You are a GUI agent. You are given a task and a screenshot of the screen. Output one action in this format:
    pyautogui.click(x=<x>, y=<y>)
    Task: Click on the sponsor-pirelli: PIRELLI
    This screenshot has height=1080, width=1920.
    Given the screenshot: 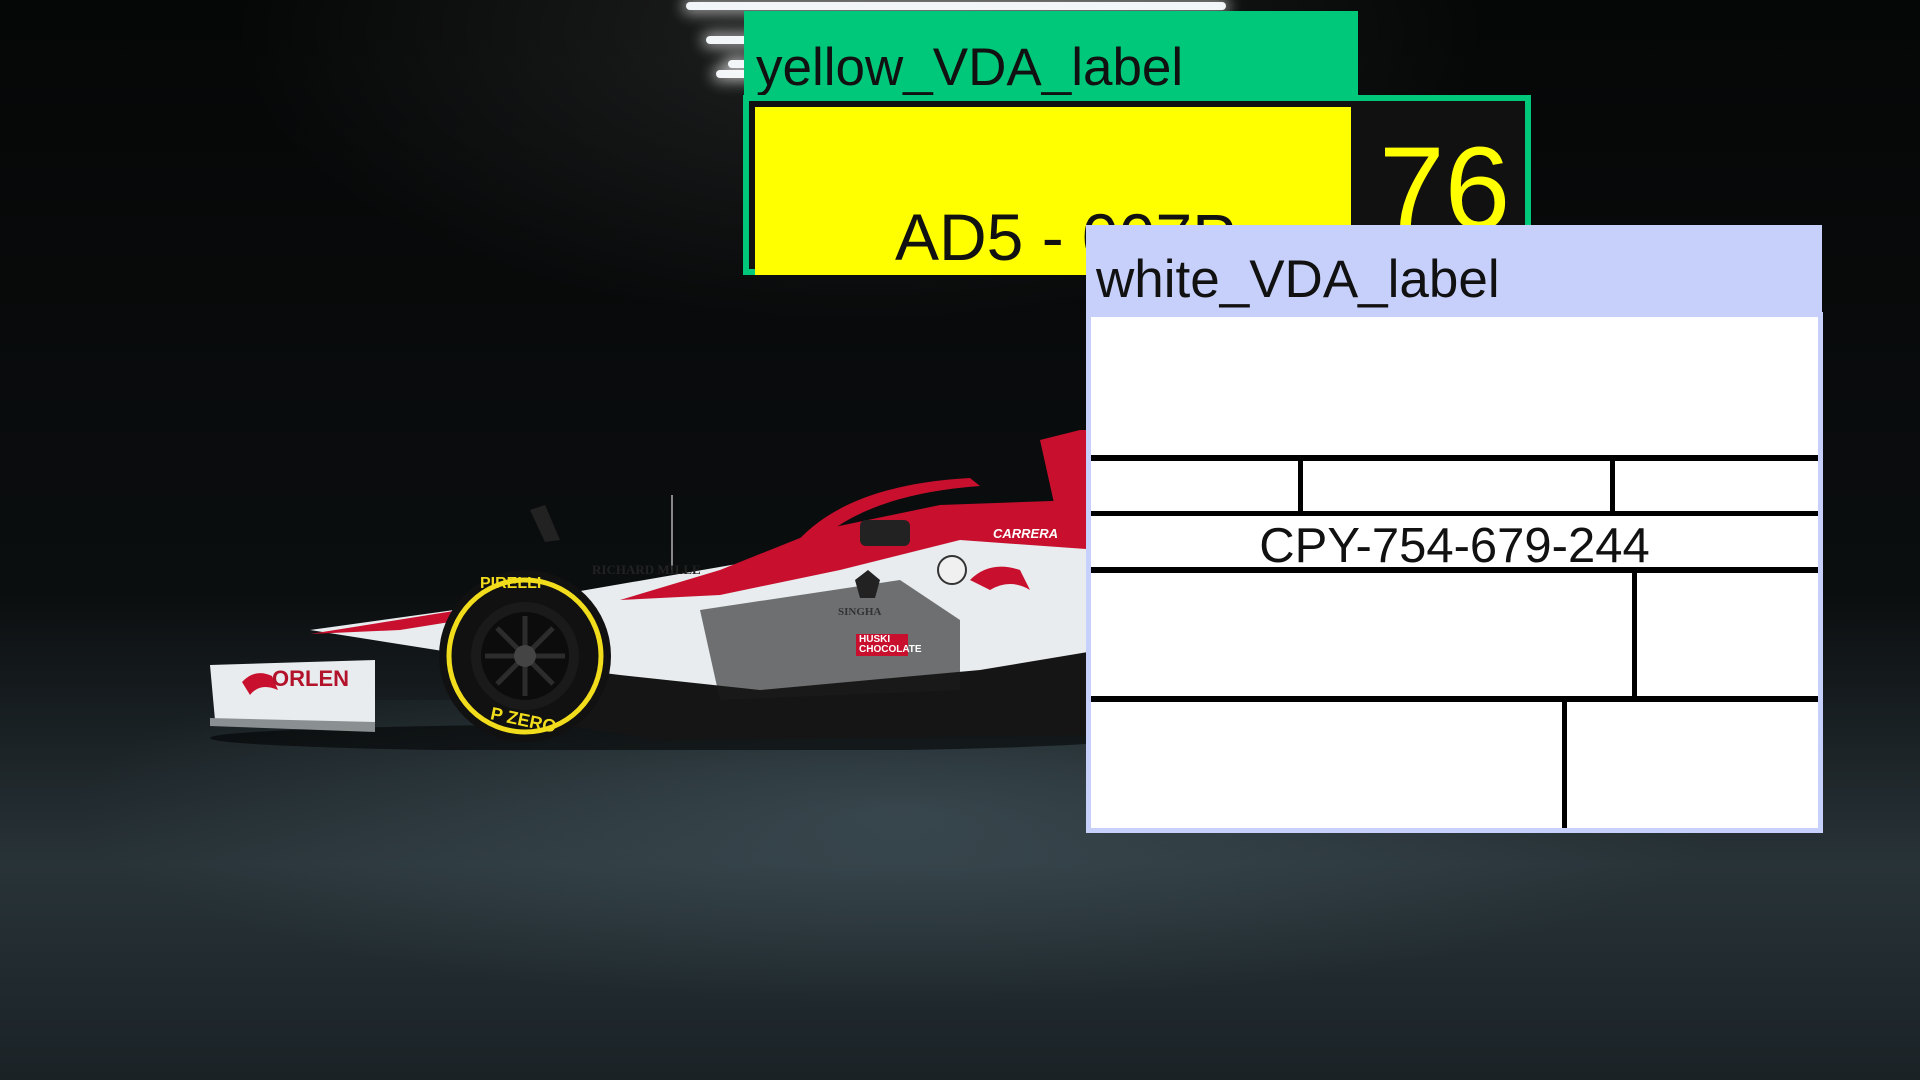 What is the action you would take?
    pyautogui.click(x=511, y=583)
    